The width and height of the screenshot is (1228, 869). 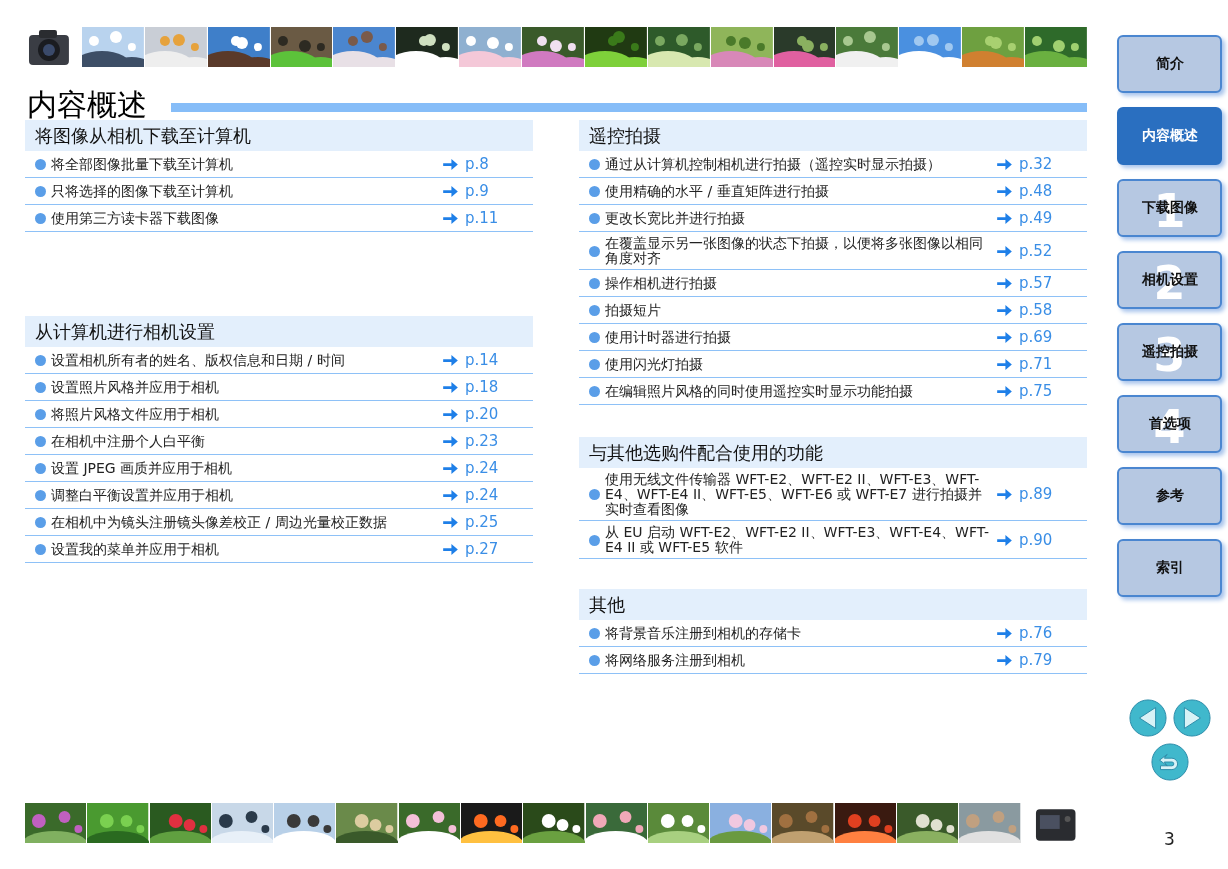 I want to click on page-link: p.69, so click(x=1035, y=337).